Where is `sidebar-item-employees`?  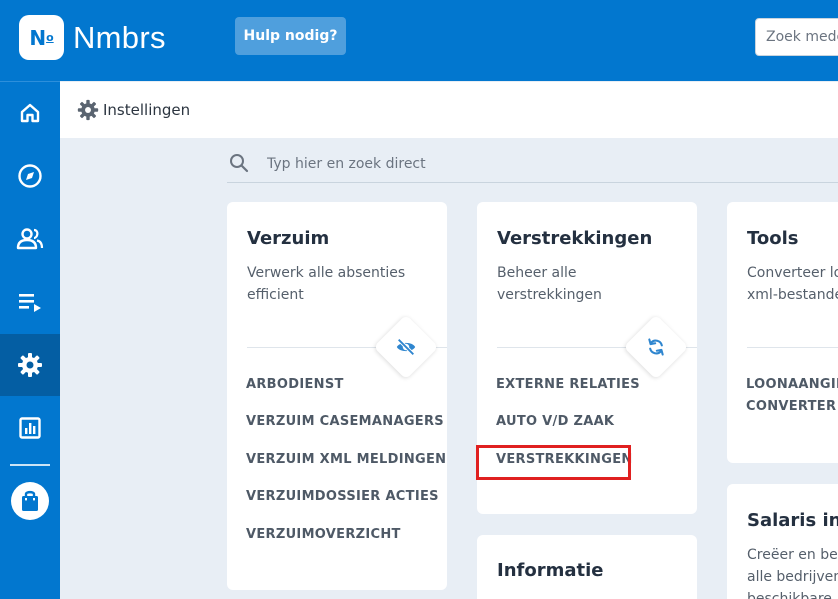 sidebar-item-employees is located at coordinates (30, 239).